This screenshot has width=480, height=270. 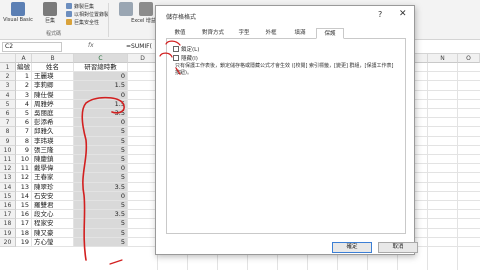 What do you see at coordinates (24, 68) in the screenshot?
I see `header-cell-id: 編號` at bounding box center [24, 68].